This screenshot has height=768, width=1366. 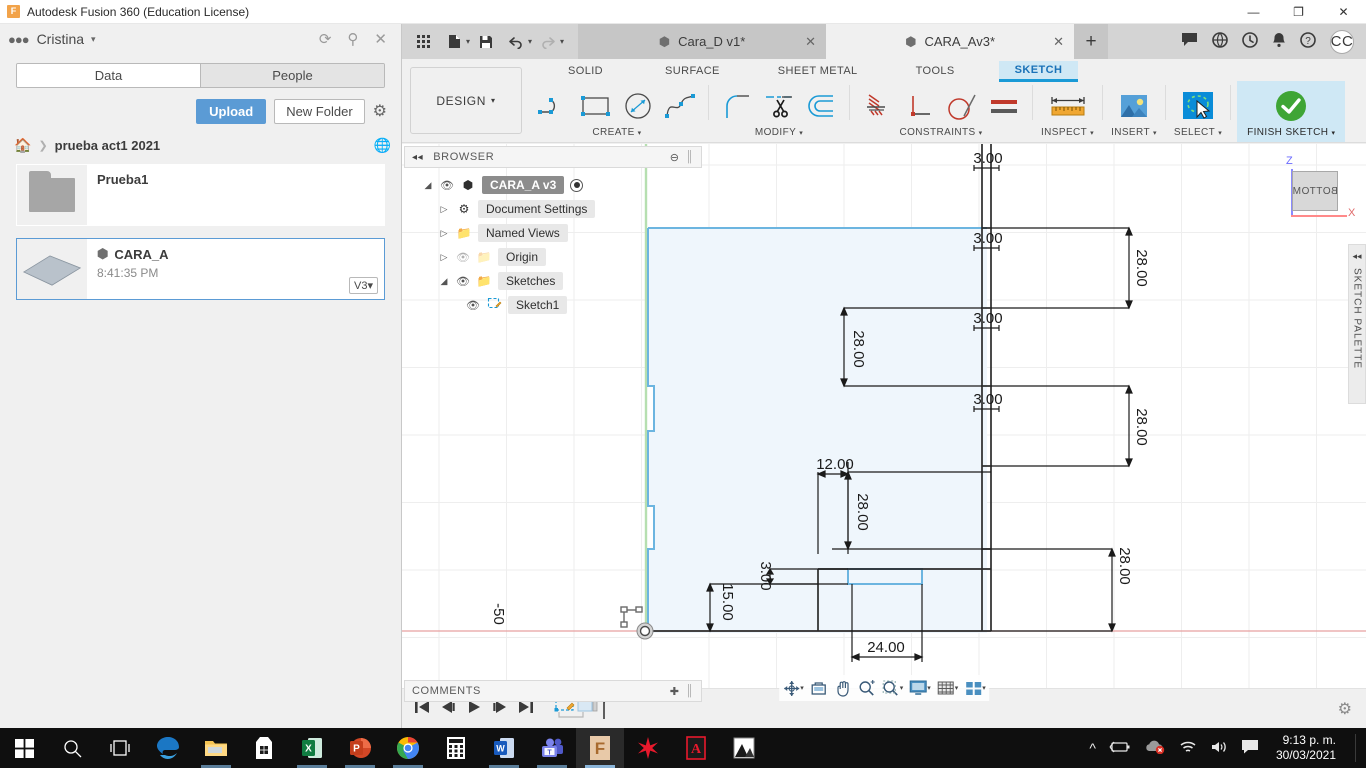 I want to click on help-icon: ?, so click(x=1308, y=41).